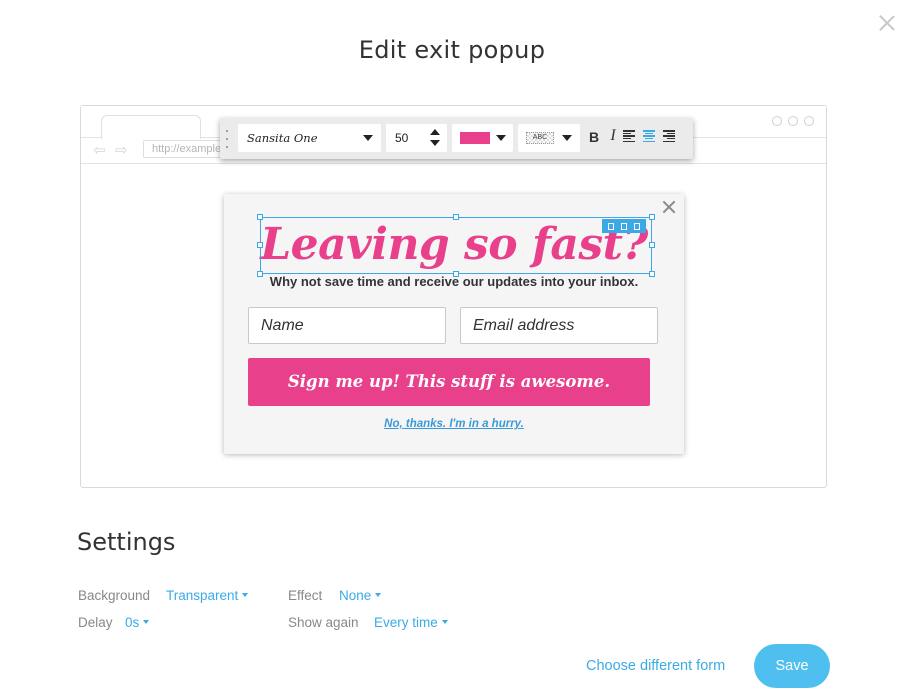  What do you see at coordinates (99, 150) in the screenshot?
I see `back-arrow-icon: ⇦` at bounding box center [99, 150].